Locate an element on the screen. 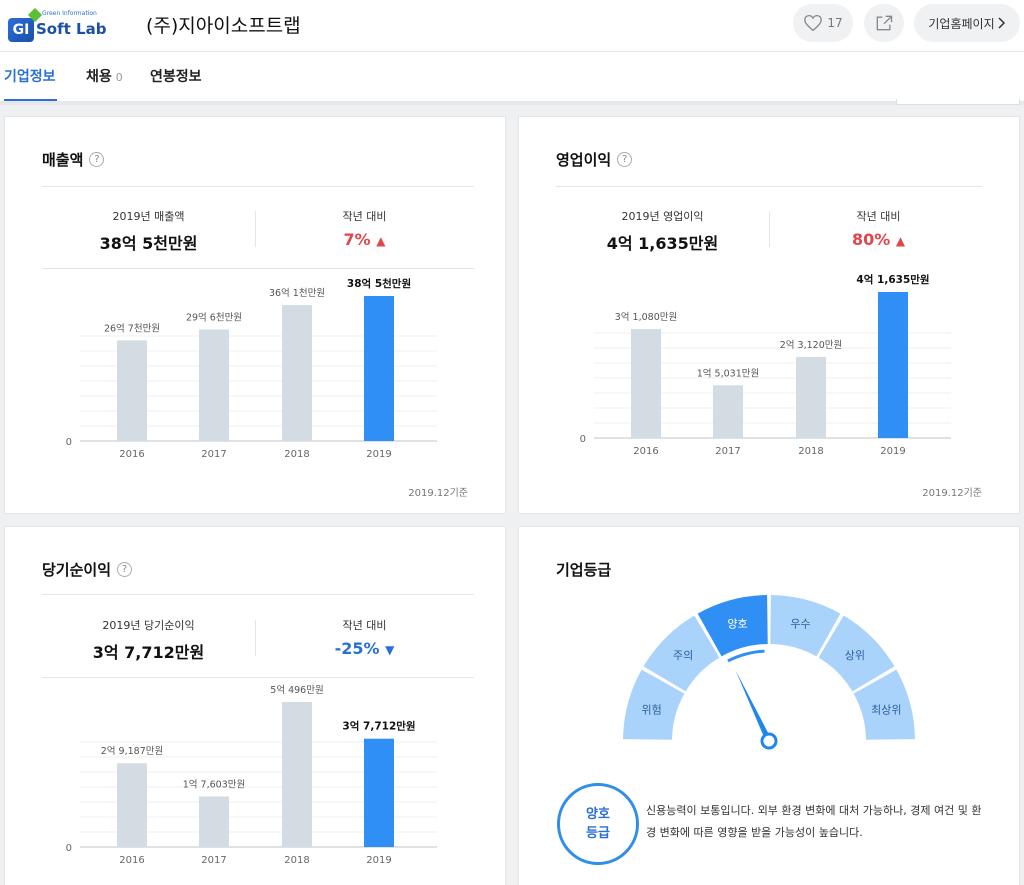 This screenshot has width=1024, height=885. change-value: 7% ▲ is located at coordinates (364, 239).